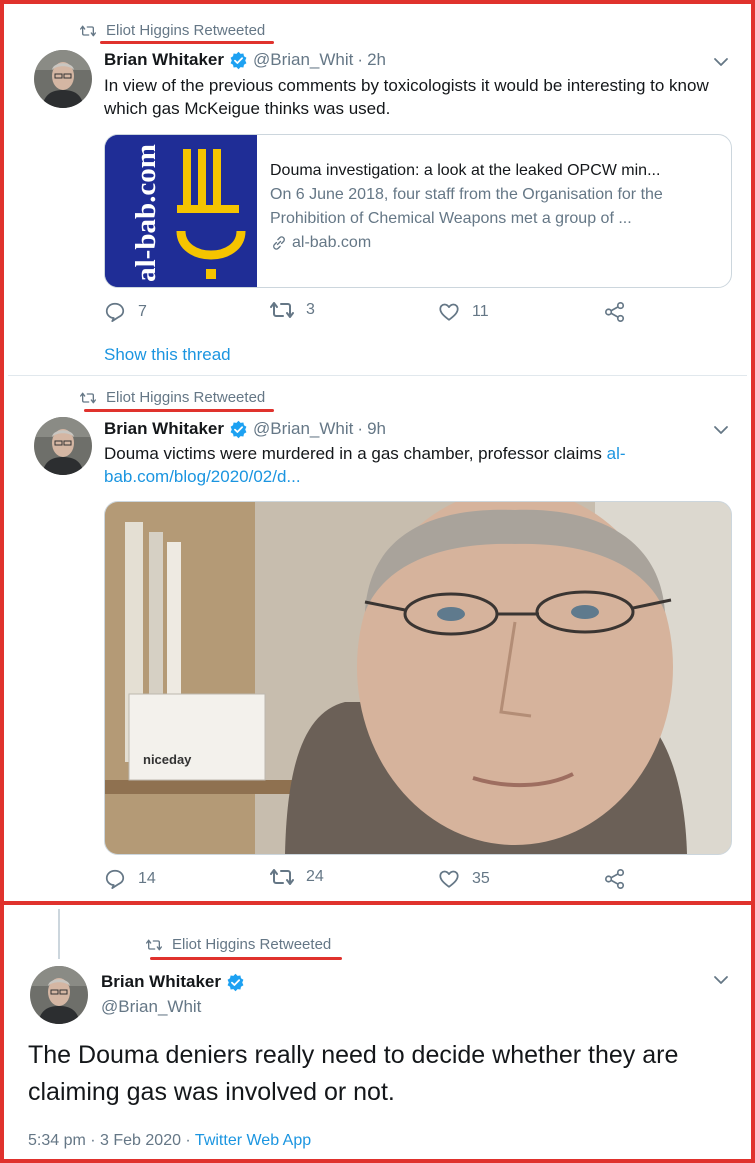  What do you see at coordinates (279, 243) in the screenshot?
I see `link-icon` at bounding box center [279, 243].